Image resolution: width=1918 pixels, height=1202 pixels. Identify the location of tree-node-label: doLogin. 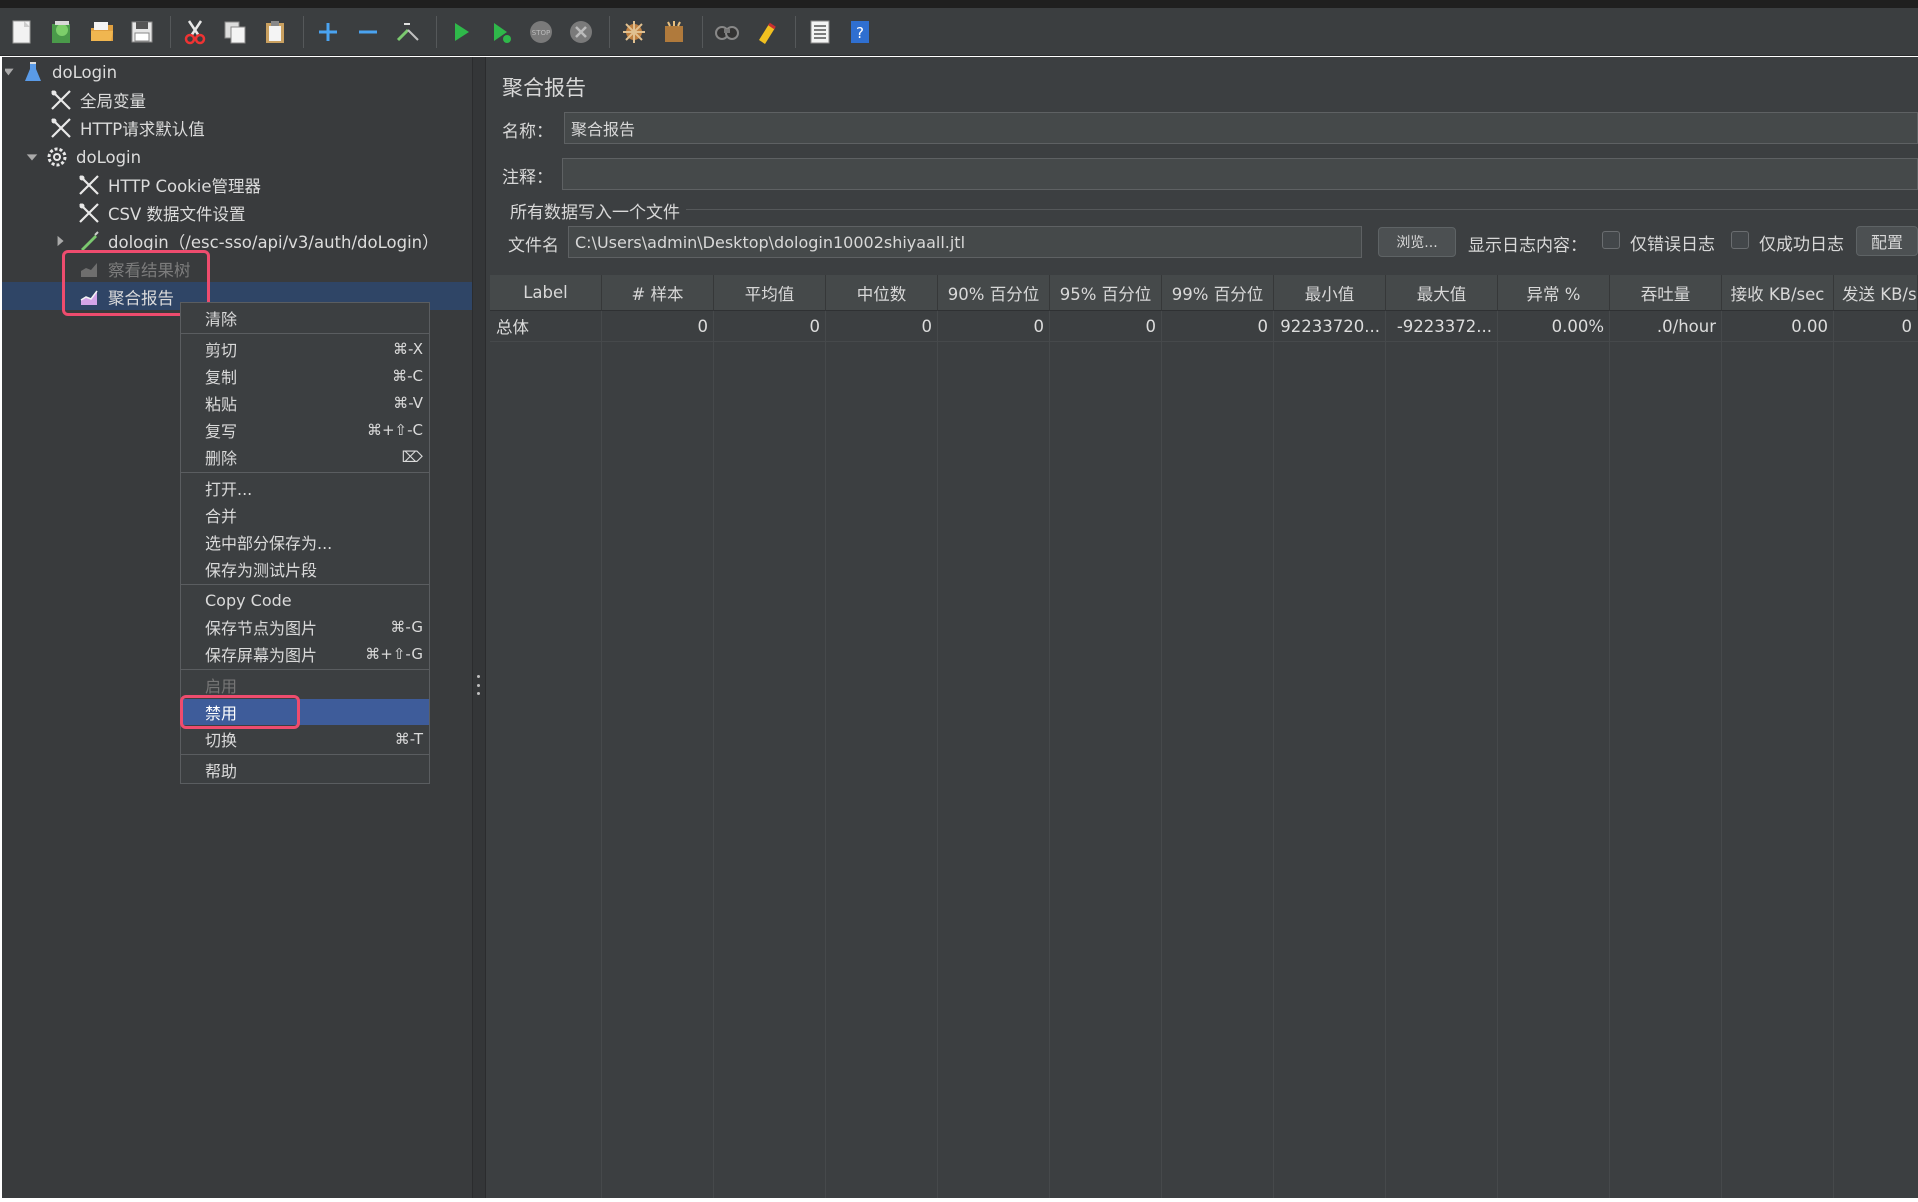
(109, 157).